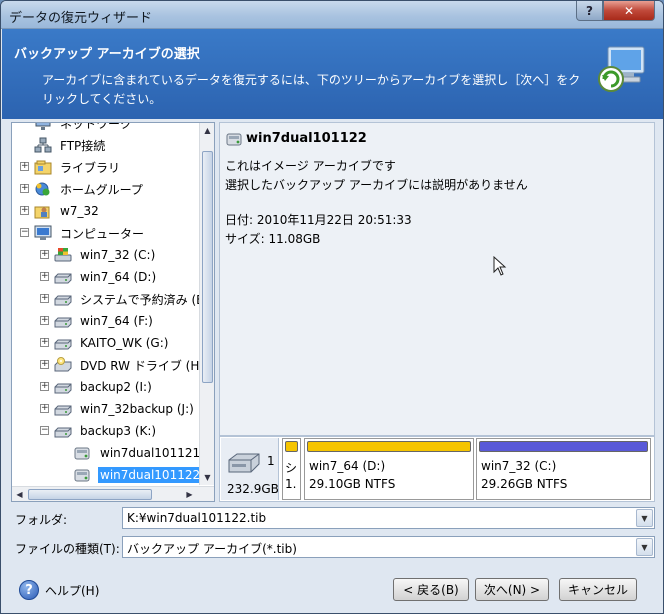 The image size is (664, 614). Describe the element at coordinates (79, 211) in the screenshot. I see `tree-item-label: w7_32` at that location.